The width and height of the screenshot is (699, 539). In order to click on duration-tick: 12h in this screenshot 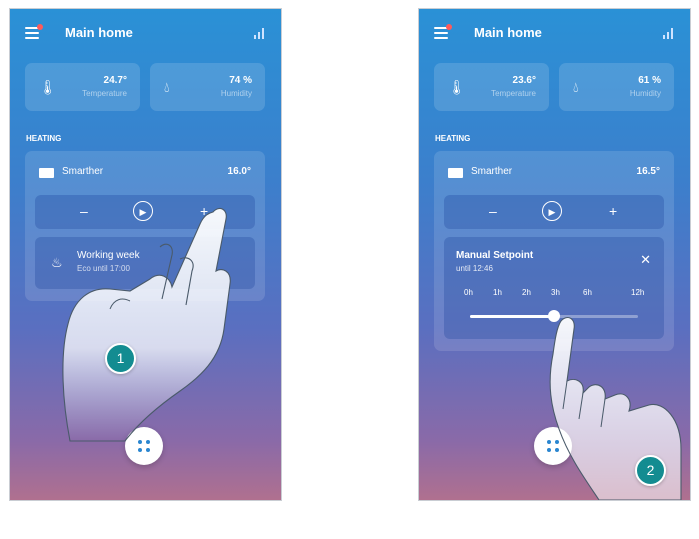, I will do `click(637, 292)`.